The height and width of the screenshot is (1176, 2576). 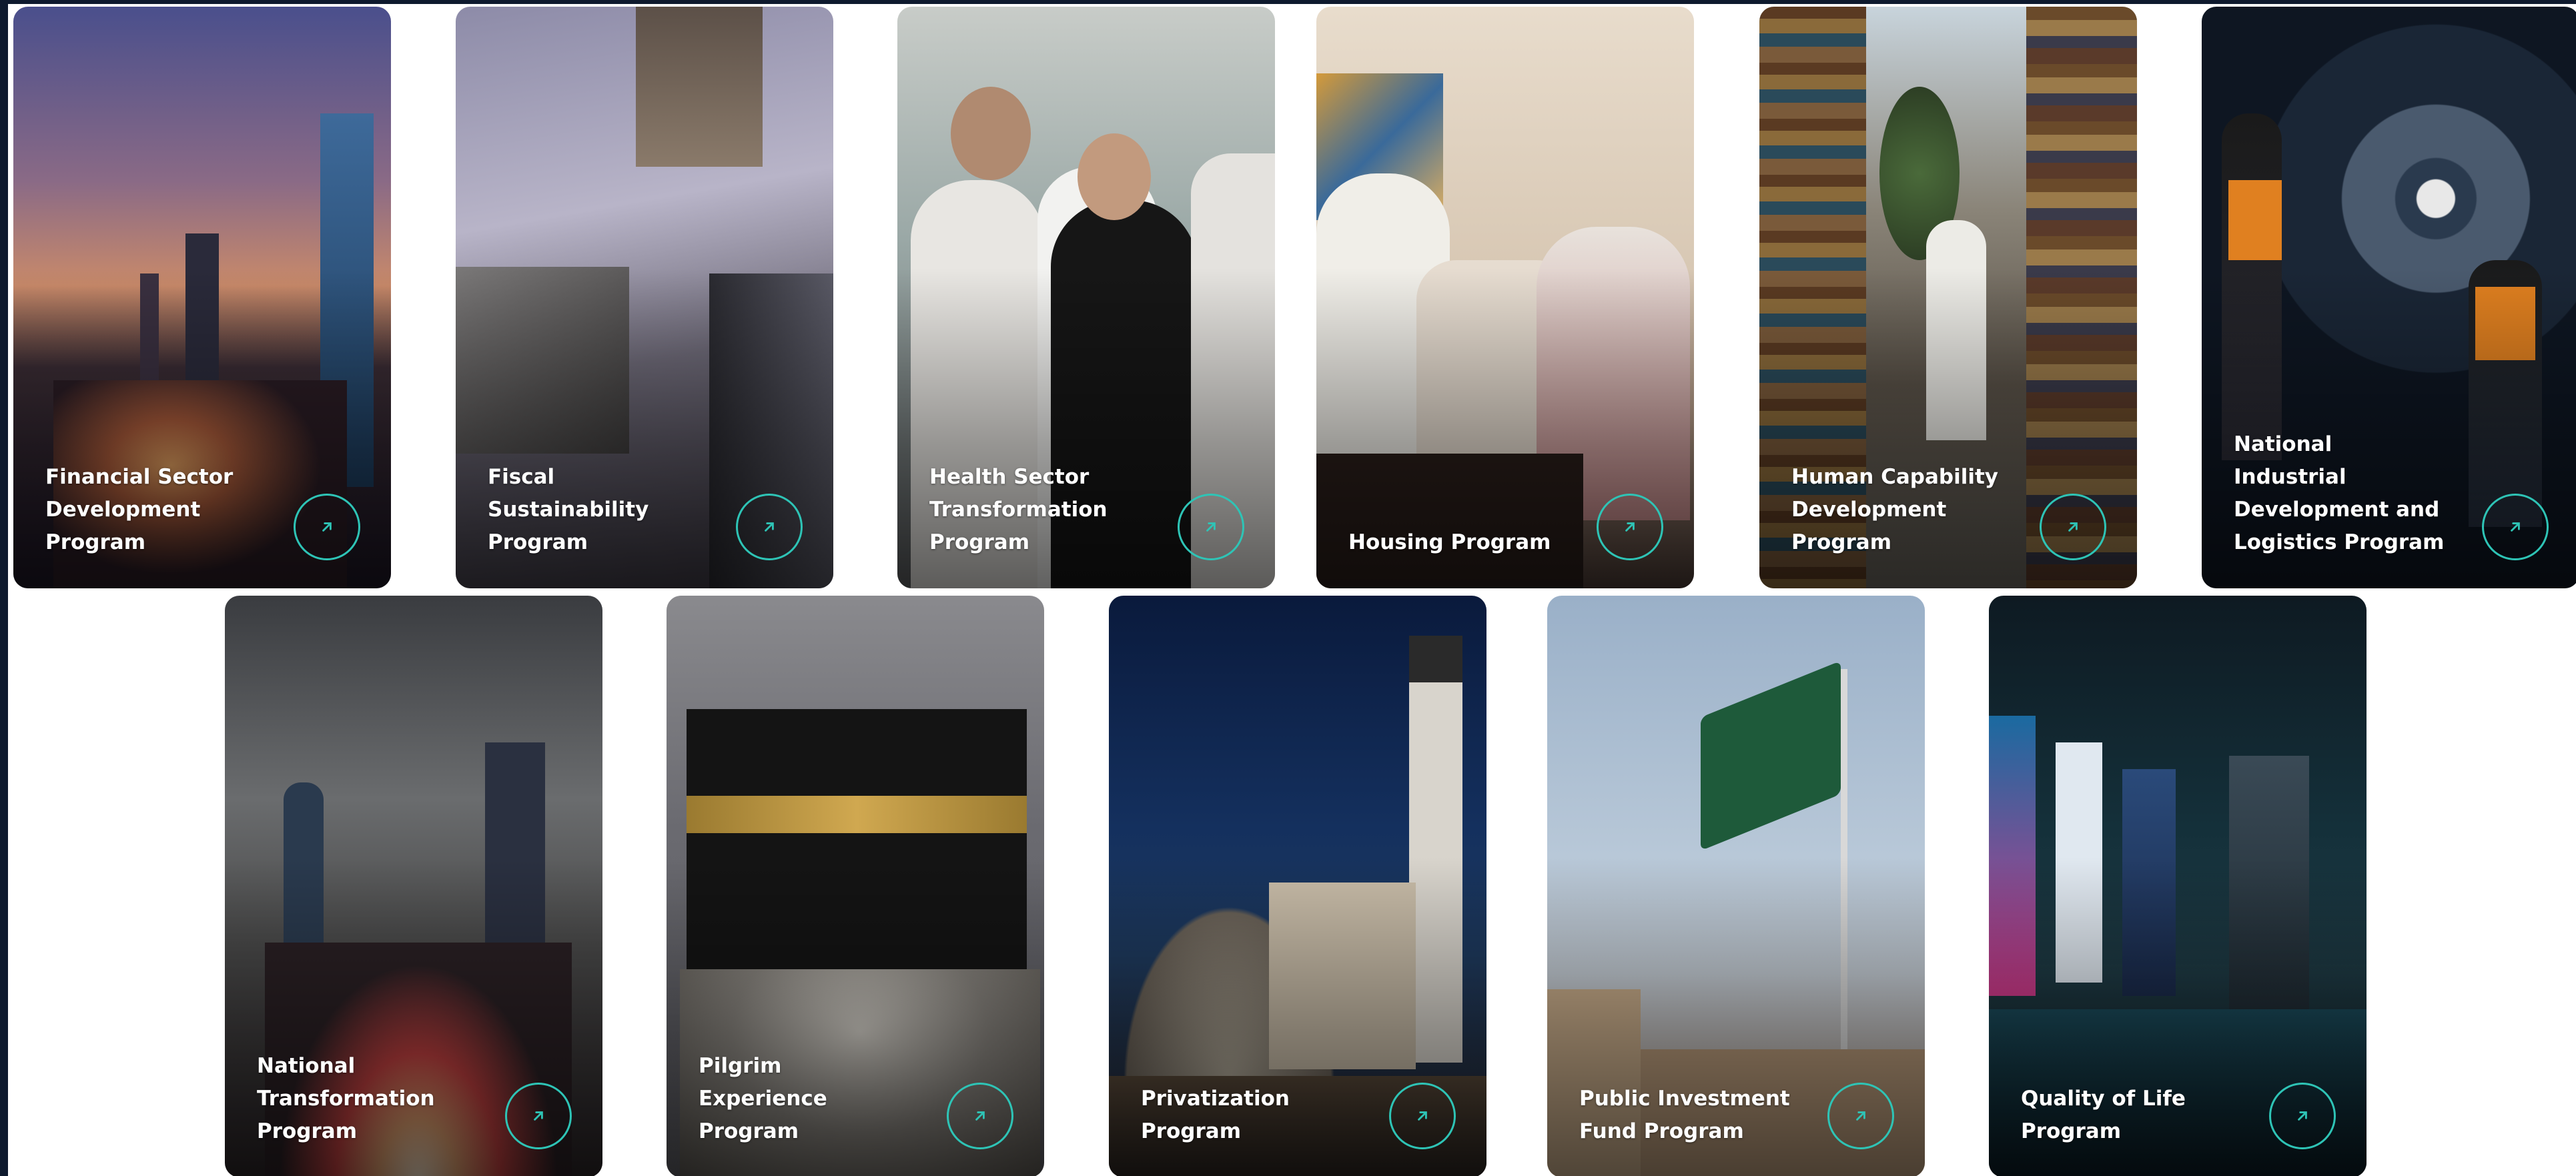 What do you see at coordinates (1948, 297) in the screenshot?
I see `program-card-human-capability: Human Capability Development Program` at bounding box center [1948, 297].